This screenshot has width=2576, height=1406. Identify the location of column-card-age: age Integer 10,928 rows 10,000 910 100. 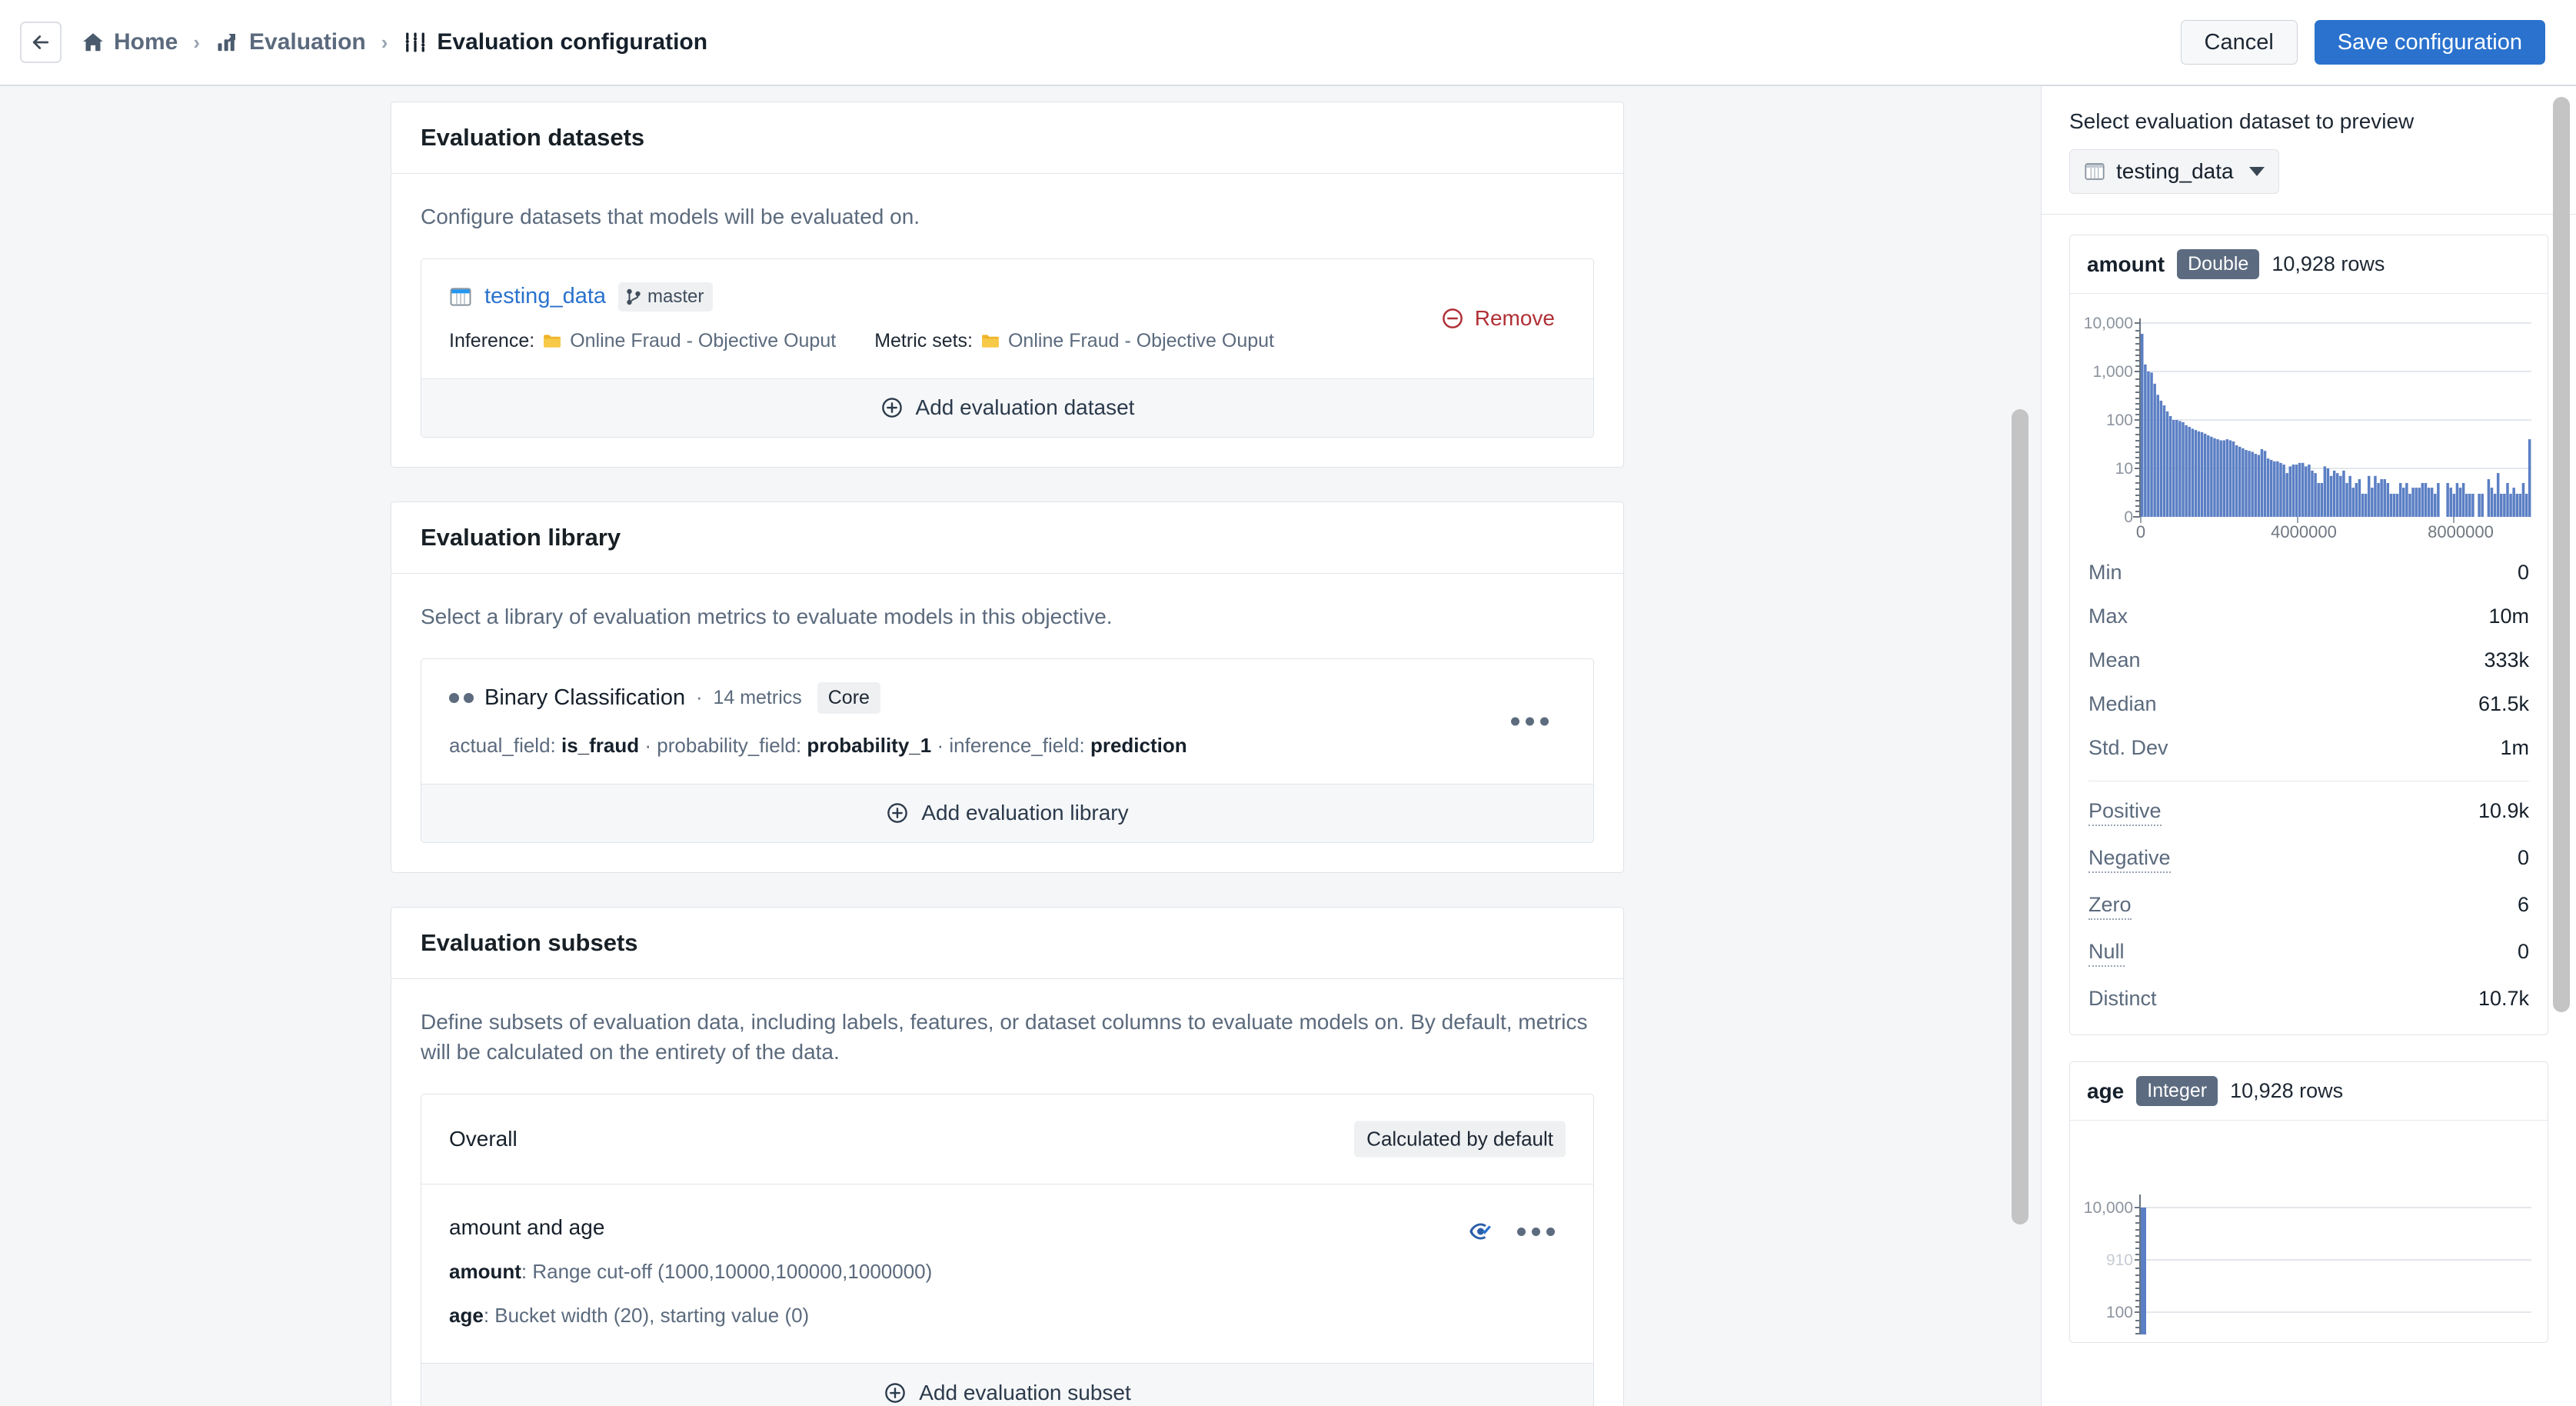
(2309, 1202).